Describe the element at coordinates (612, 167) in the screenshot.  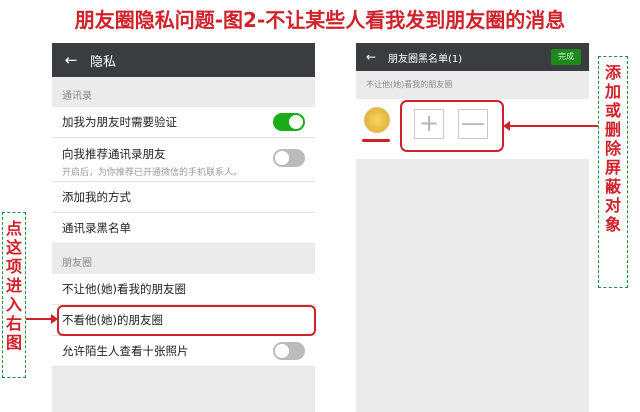
I see `note-char: 屏` at that location.